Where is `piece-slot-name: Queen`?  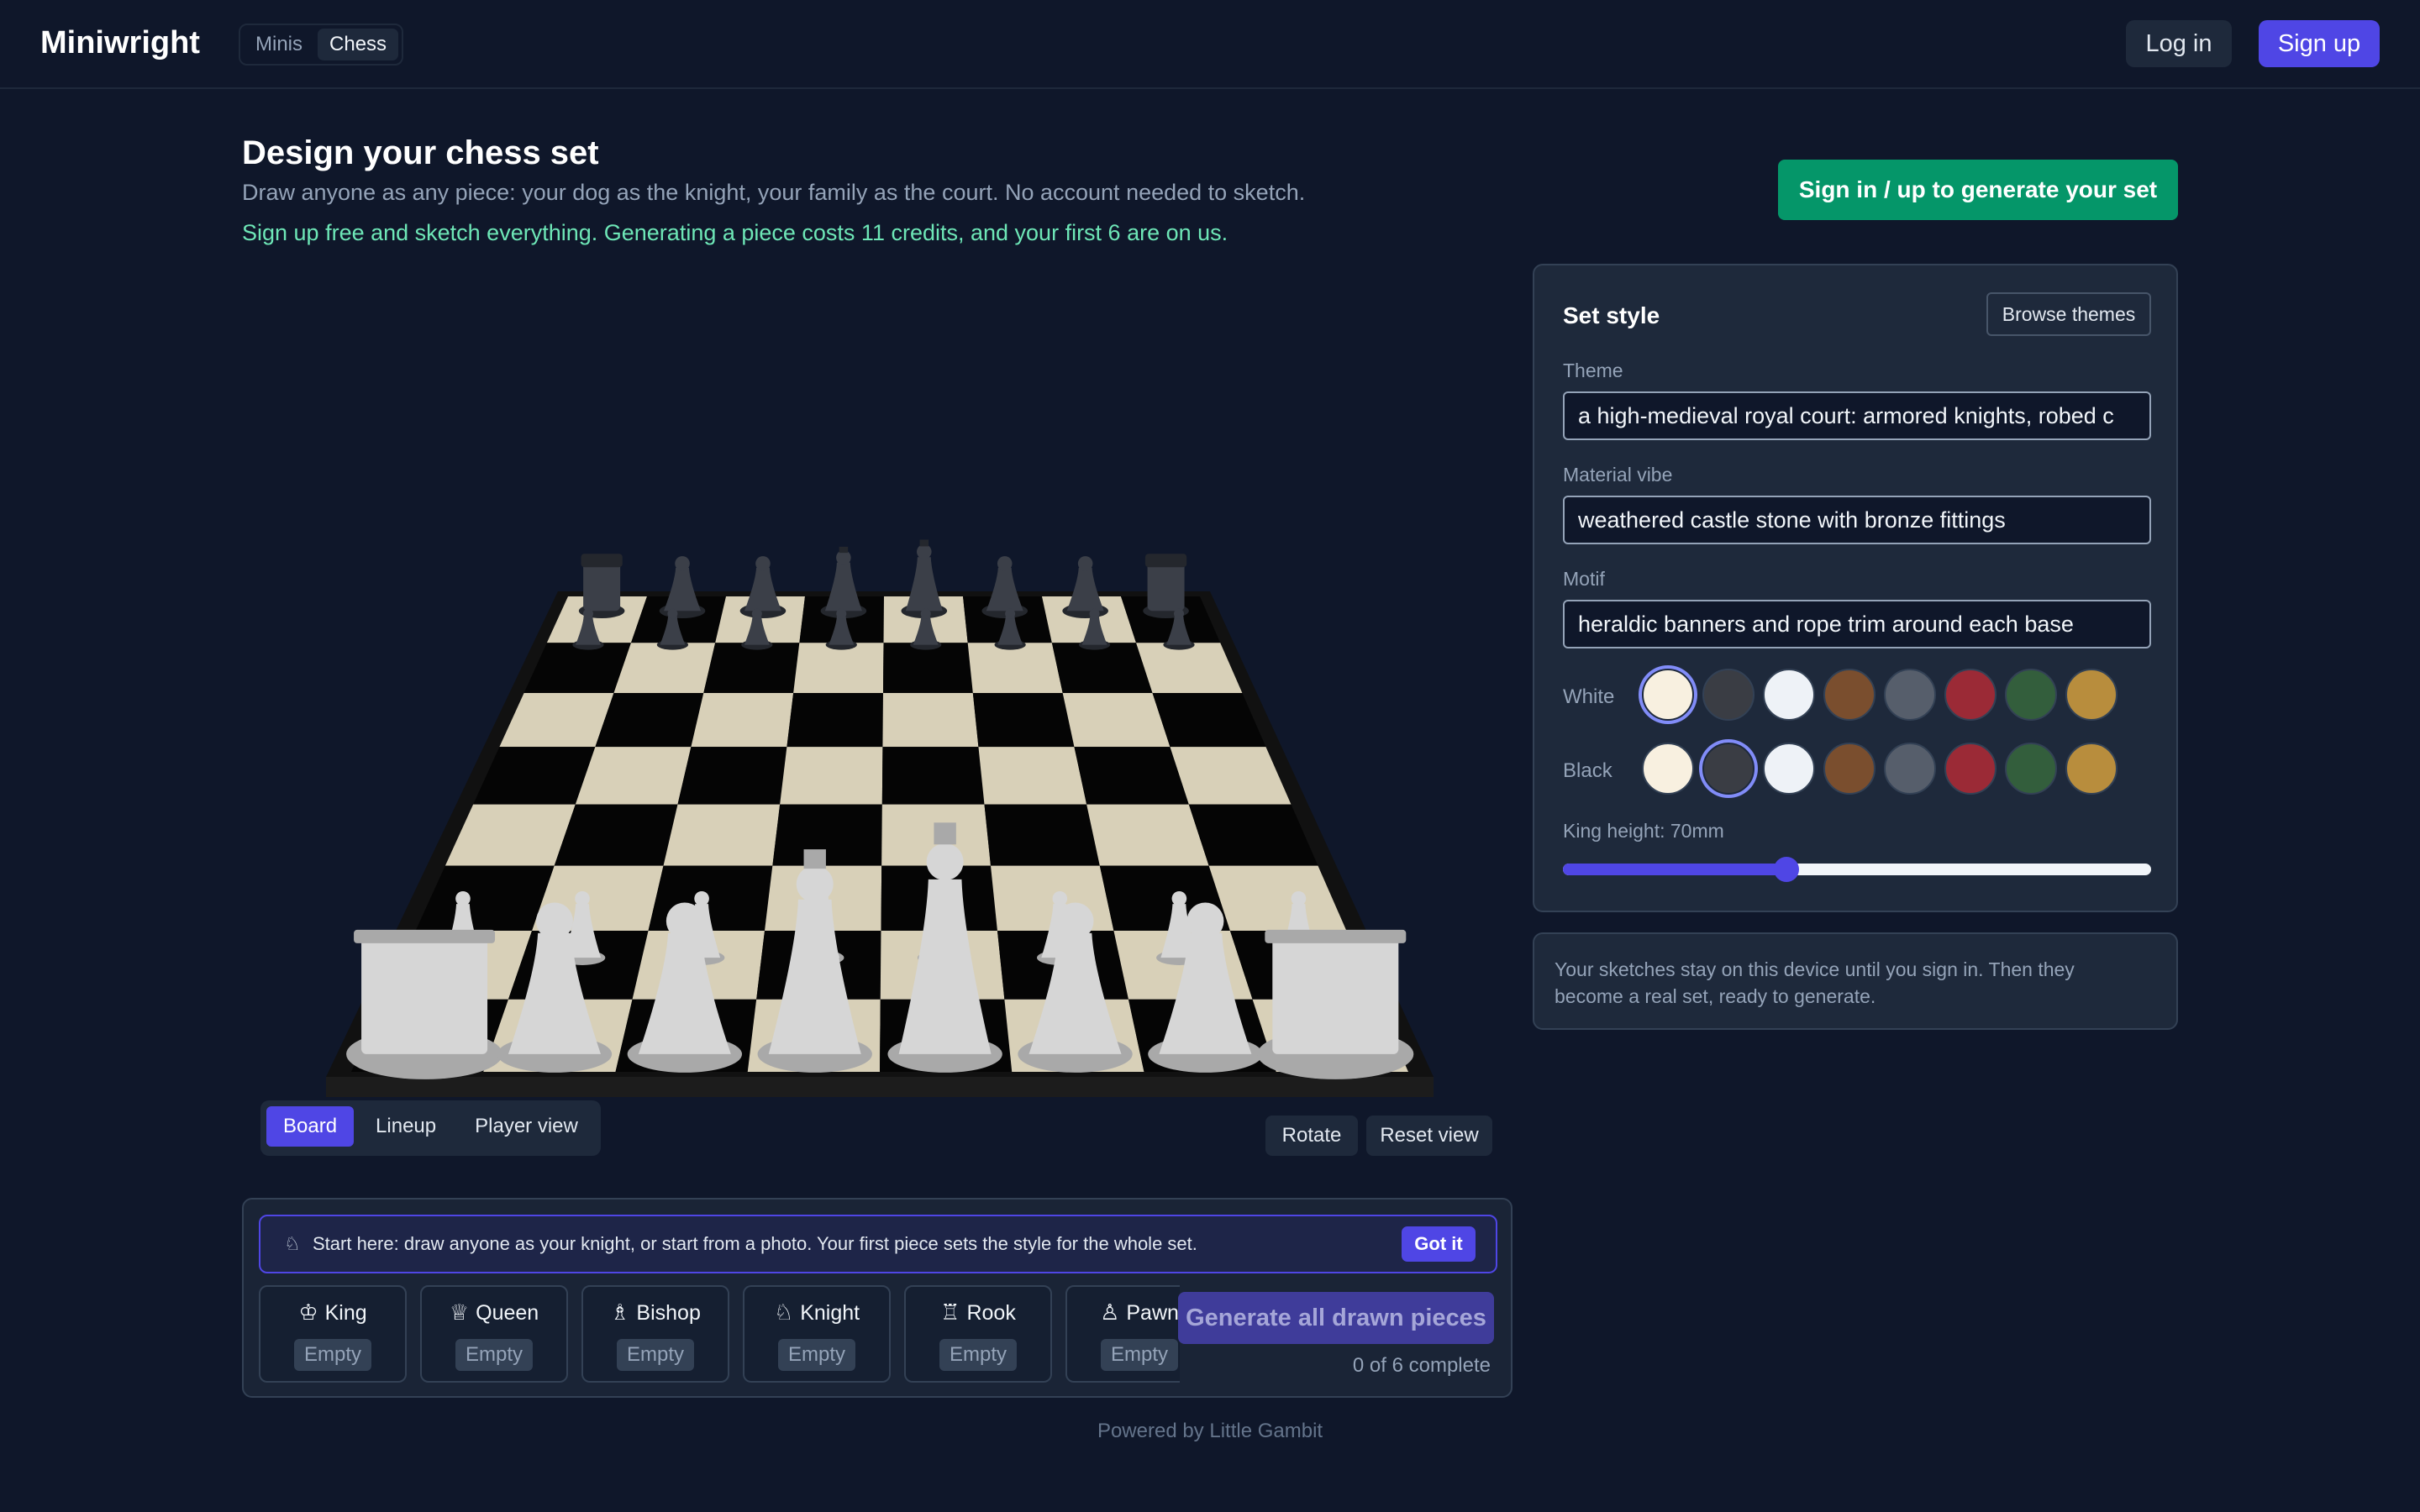 piece-slot-name: Queen is located at coordinates (508, 1313).